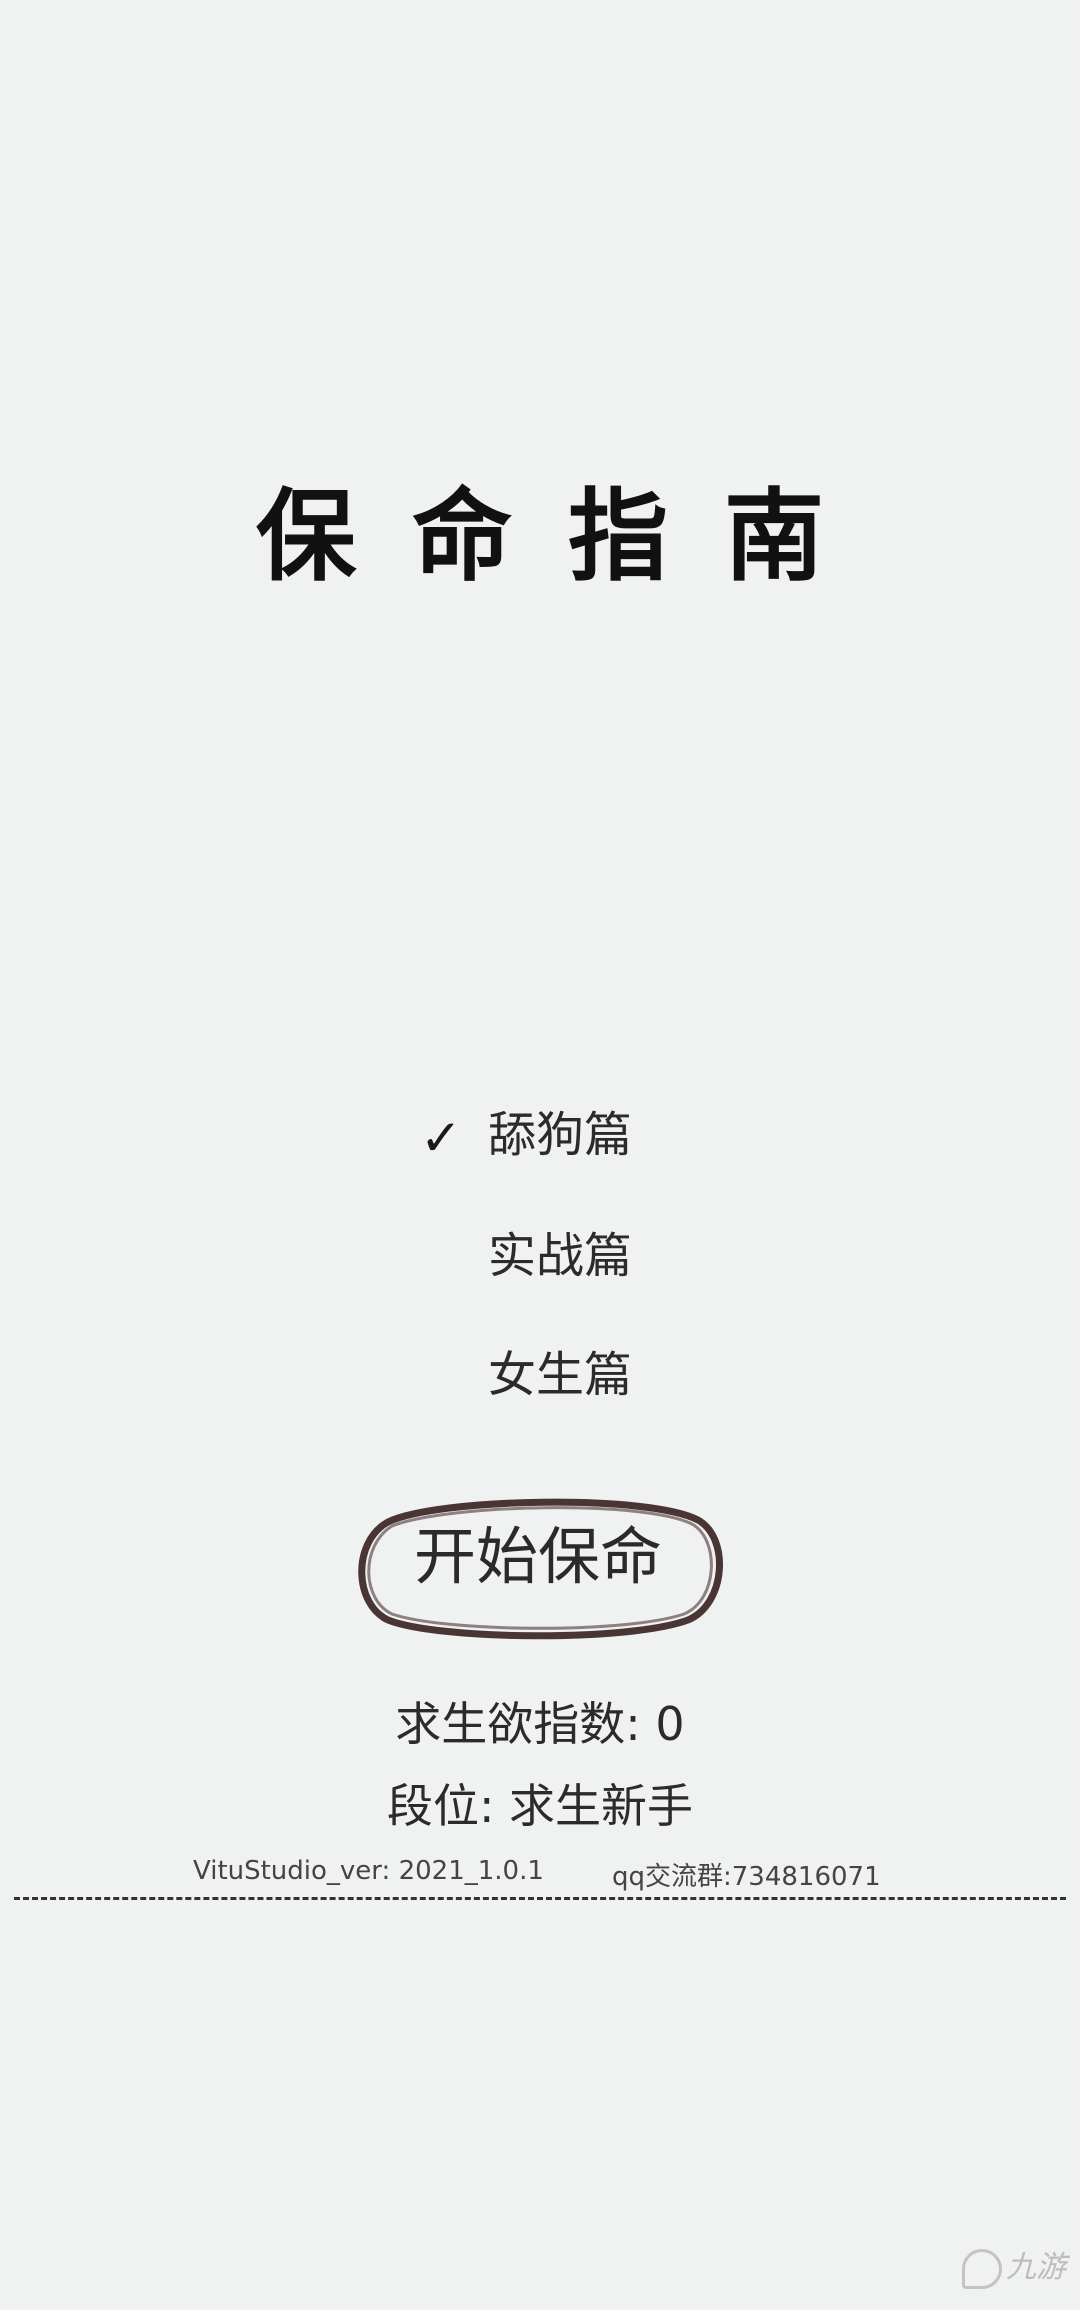  I want to click on menu-item-label: 舔狗篇, so click(560, 1135).